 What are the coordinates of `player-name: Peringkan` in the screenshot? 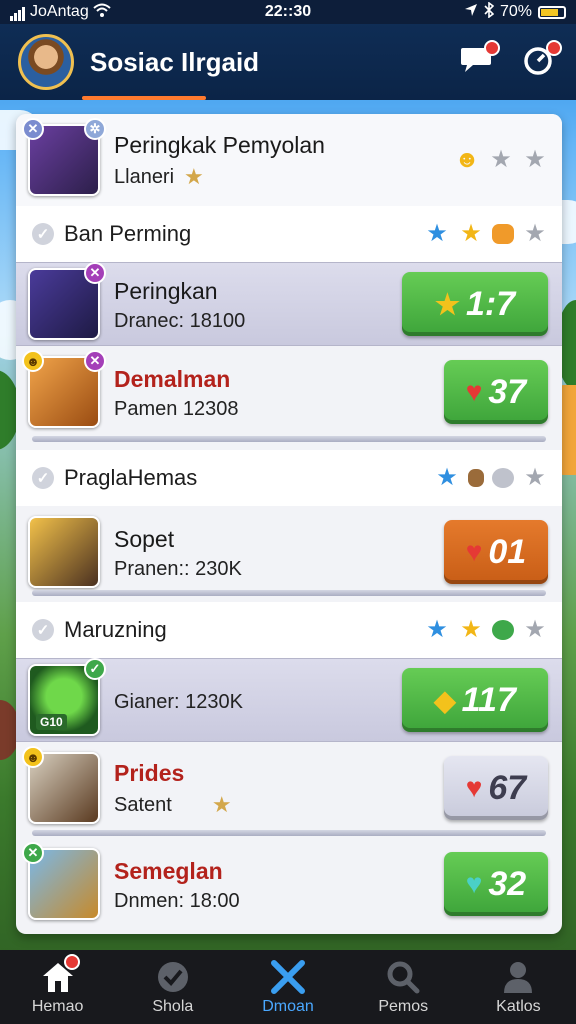 It's located at (166, 290).